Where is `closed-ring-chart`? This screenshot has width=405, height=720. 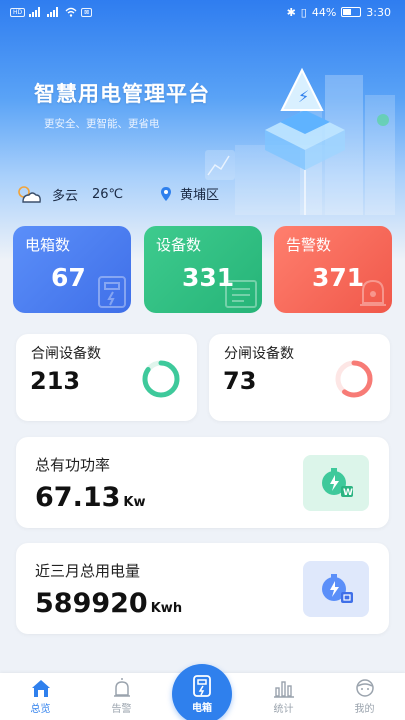 closed-ring-chart is located at coordinates (161, 379).